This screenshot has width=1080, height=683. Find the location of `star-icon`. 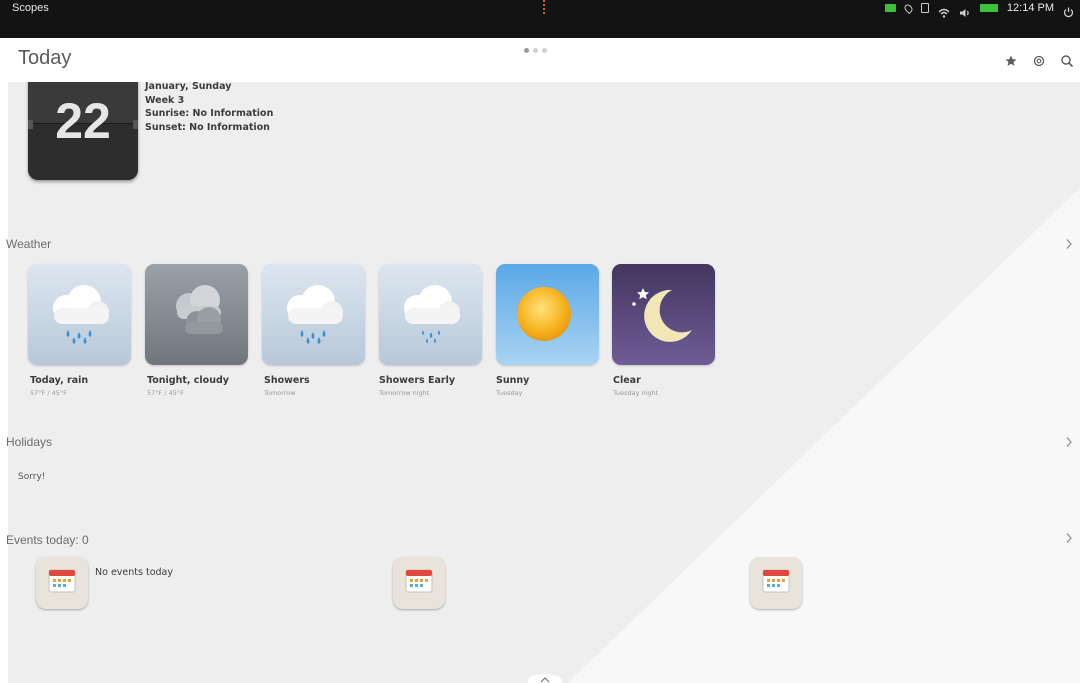

star-icon is located at coordinates (1011, 60).